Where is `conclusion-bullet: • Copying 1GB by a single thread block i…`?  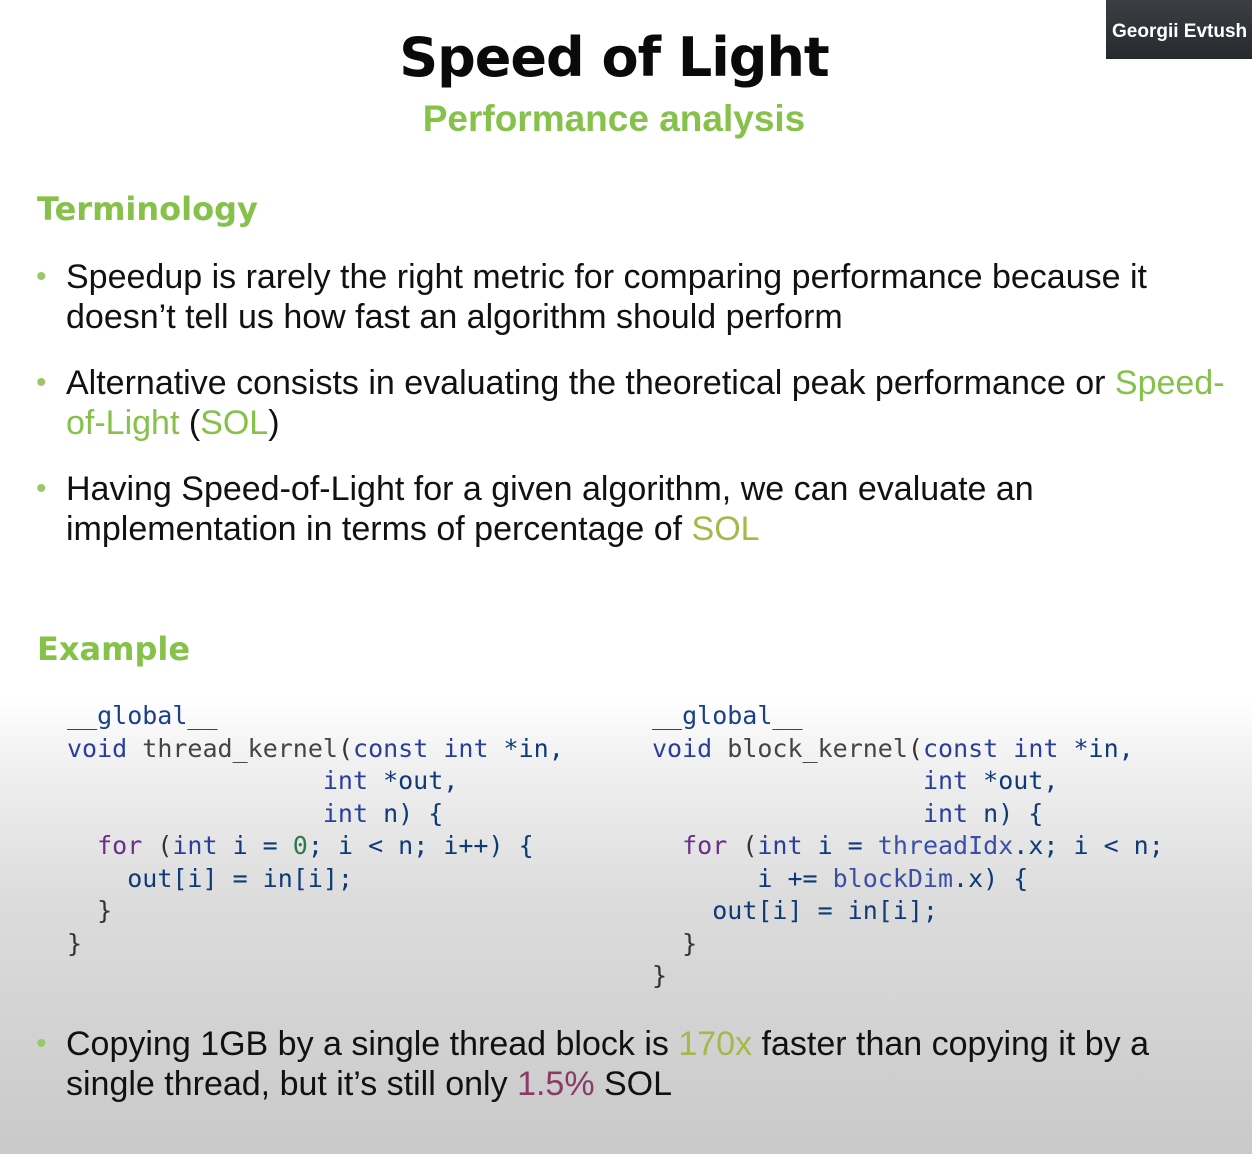
conclusion-bullet: • Copying 1GB by a single thread block i… is located at coordinates (630, 1064).